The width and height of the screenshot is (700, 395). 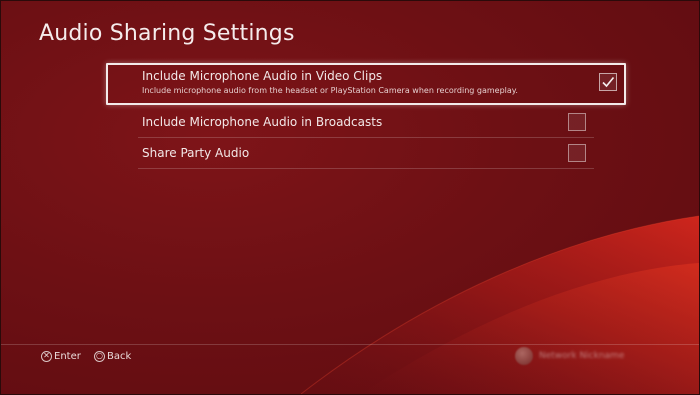 I want to click on mic-broadcasts-checkbox, so click(x=577, y=122).